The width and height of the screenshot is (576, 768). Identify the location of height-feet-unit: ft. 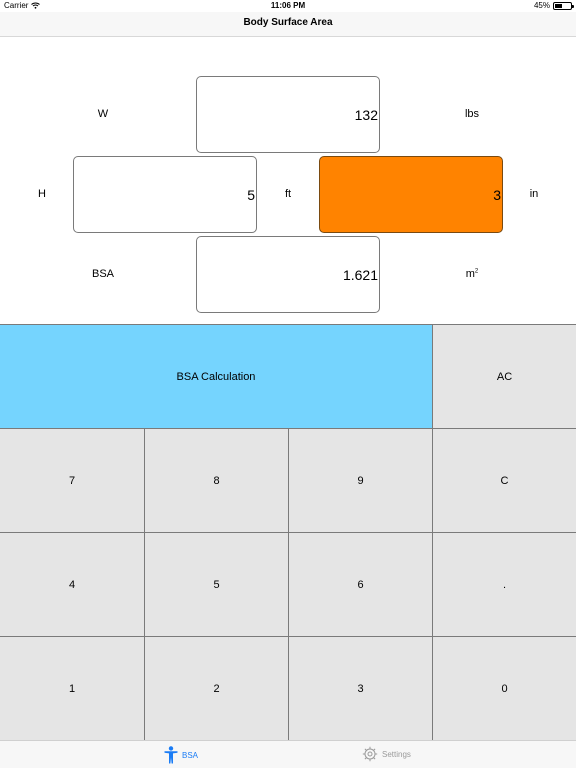
(288, 194).